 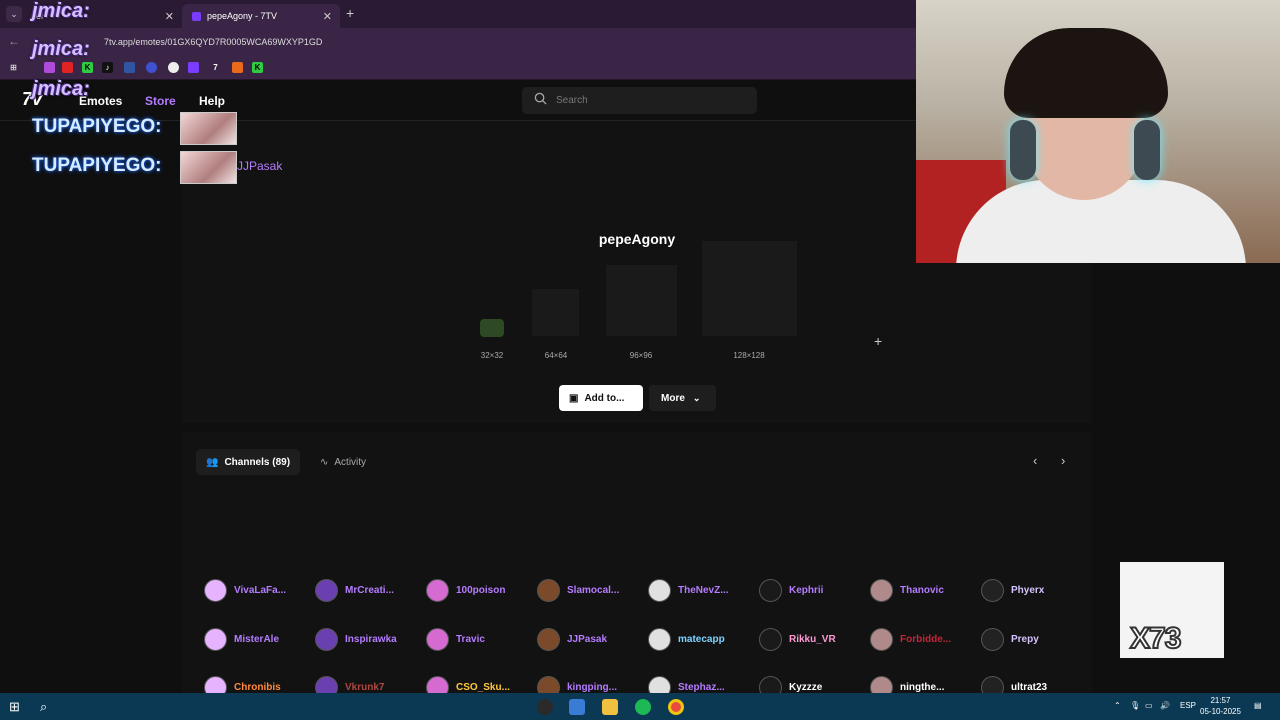 I want to click on store-icon, so click(x=577, y=707).